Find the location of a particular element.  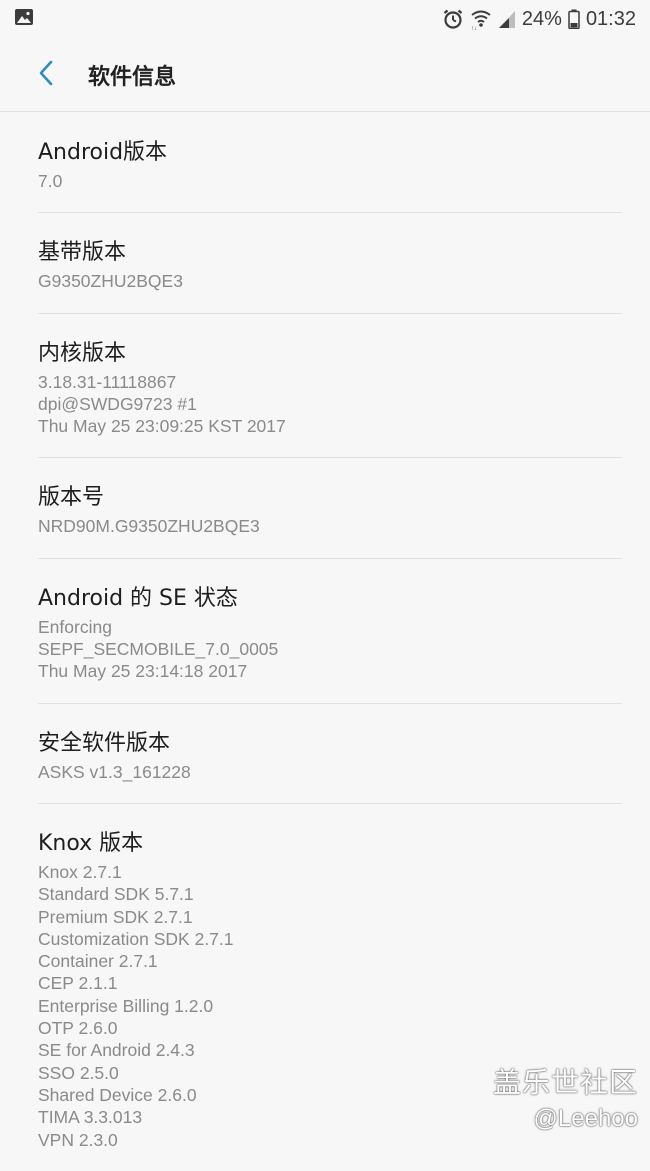

item-value: 3.18.31-11118867 is located at coordinates (107, 381).